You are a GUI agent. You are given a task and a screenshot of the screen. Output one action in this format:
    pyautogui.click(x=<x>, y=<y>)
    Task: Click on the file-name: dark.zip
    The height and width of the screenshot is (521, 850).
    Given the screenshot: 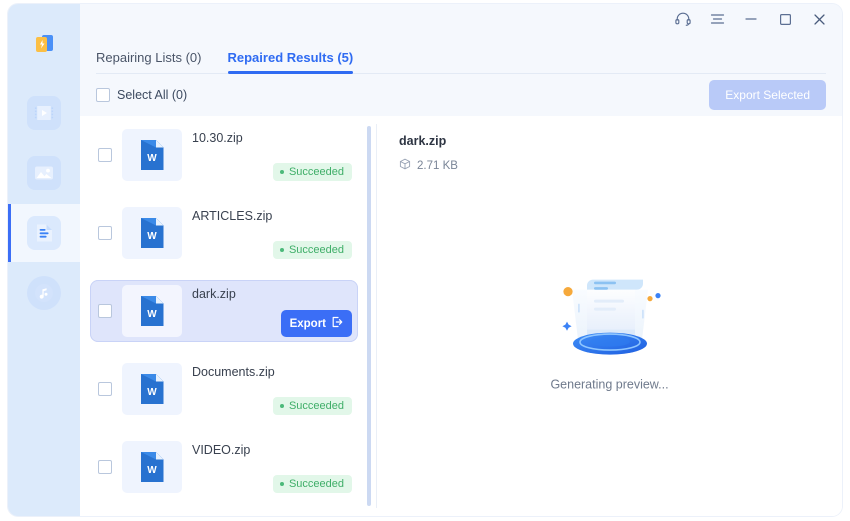 What is the action you would take?
    pyautogui.click(x=214, y=294)
    